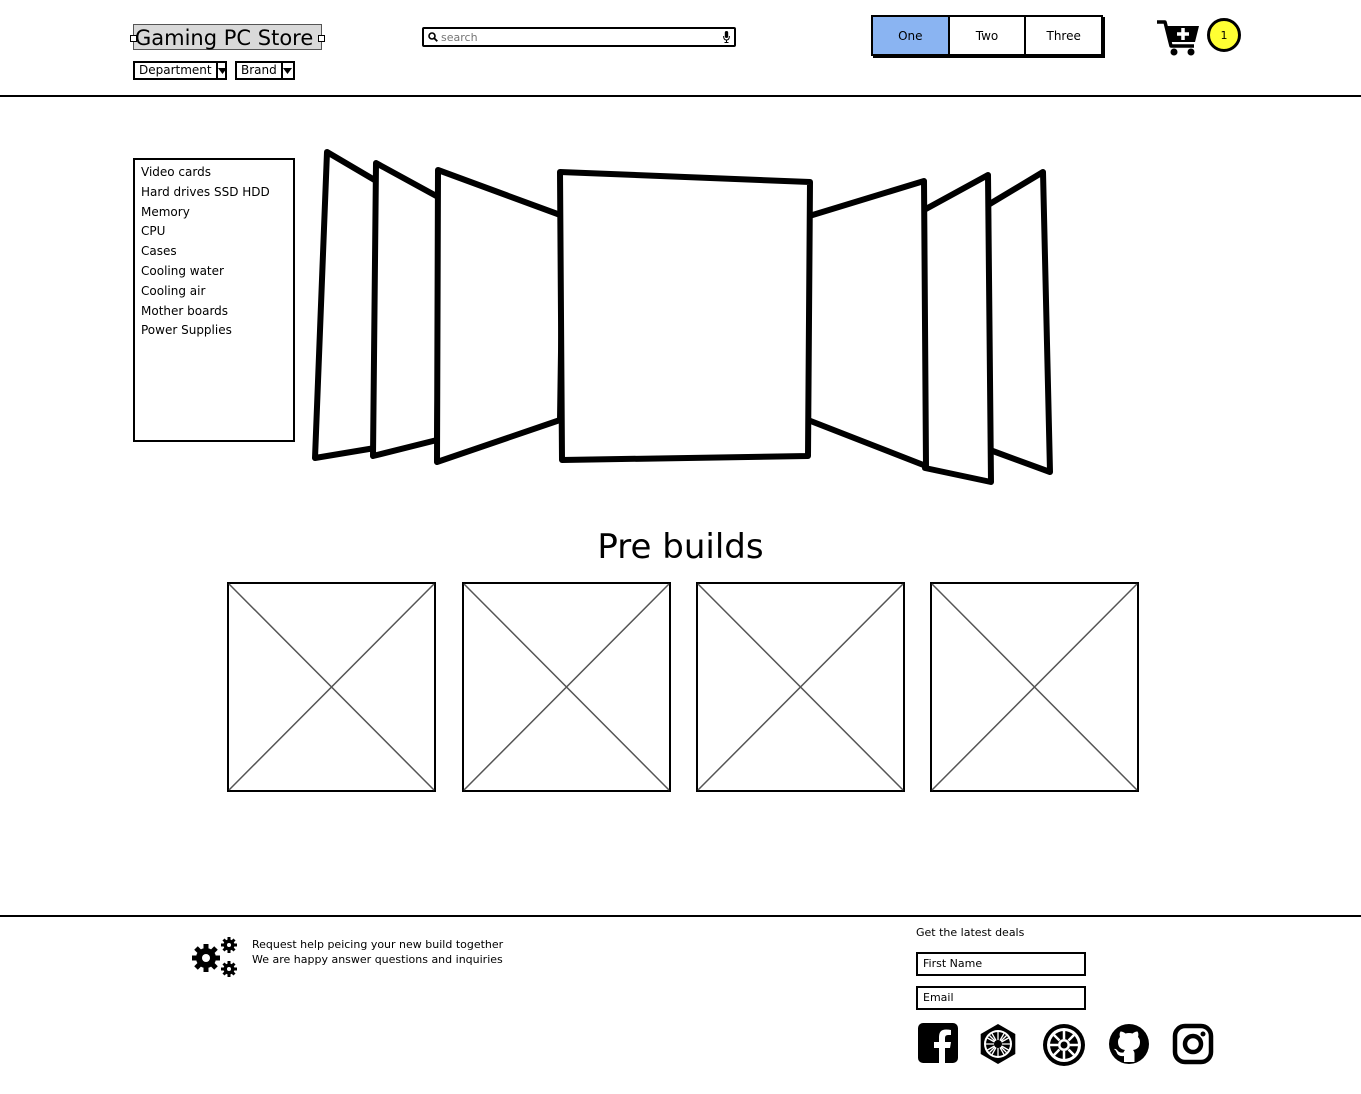 This screenshot has width=1361, height=1094. Describe the element at coordinates (685, 316) in the screenshot. I see `carousel-slide-center` at that location.